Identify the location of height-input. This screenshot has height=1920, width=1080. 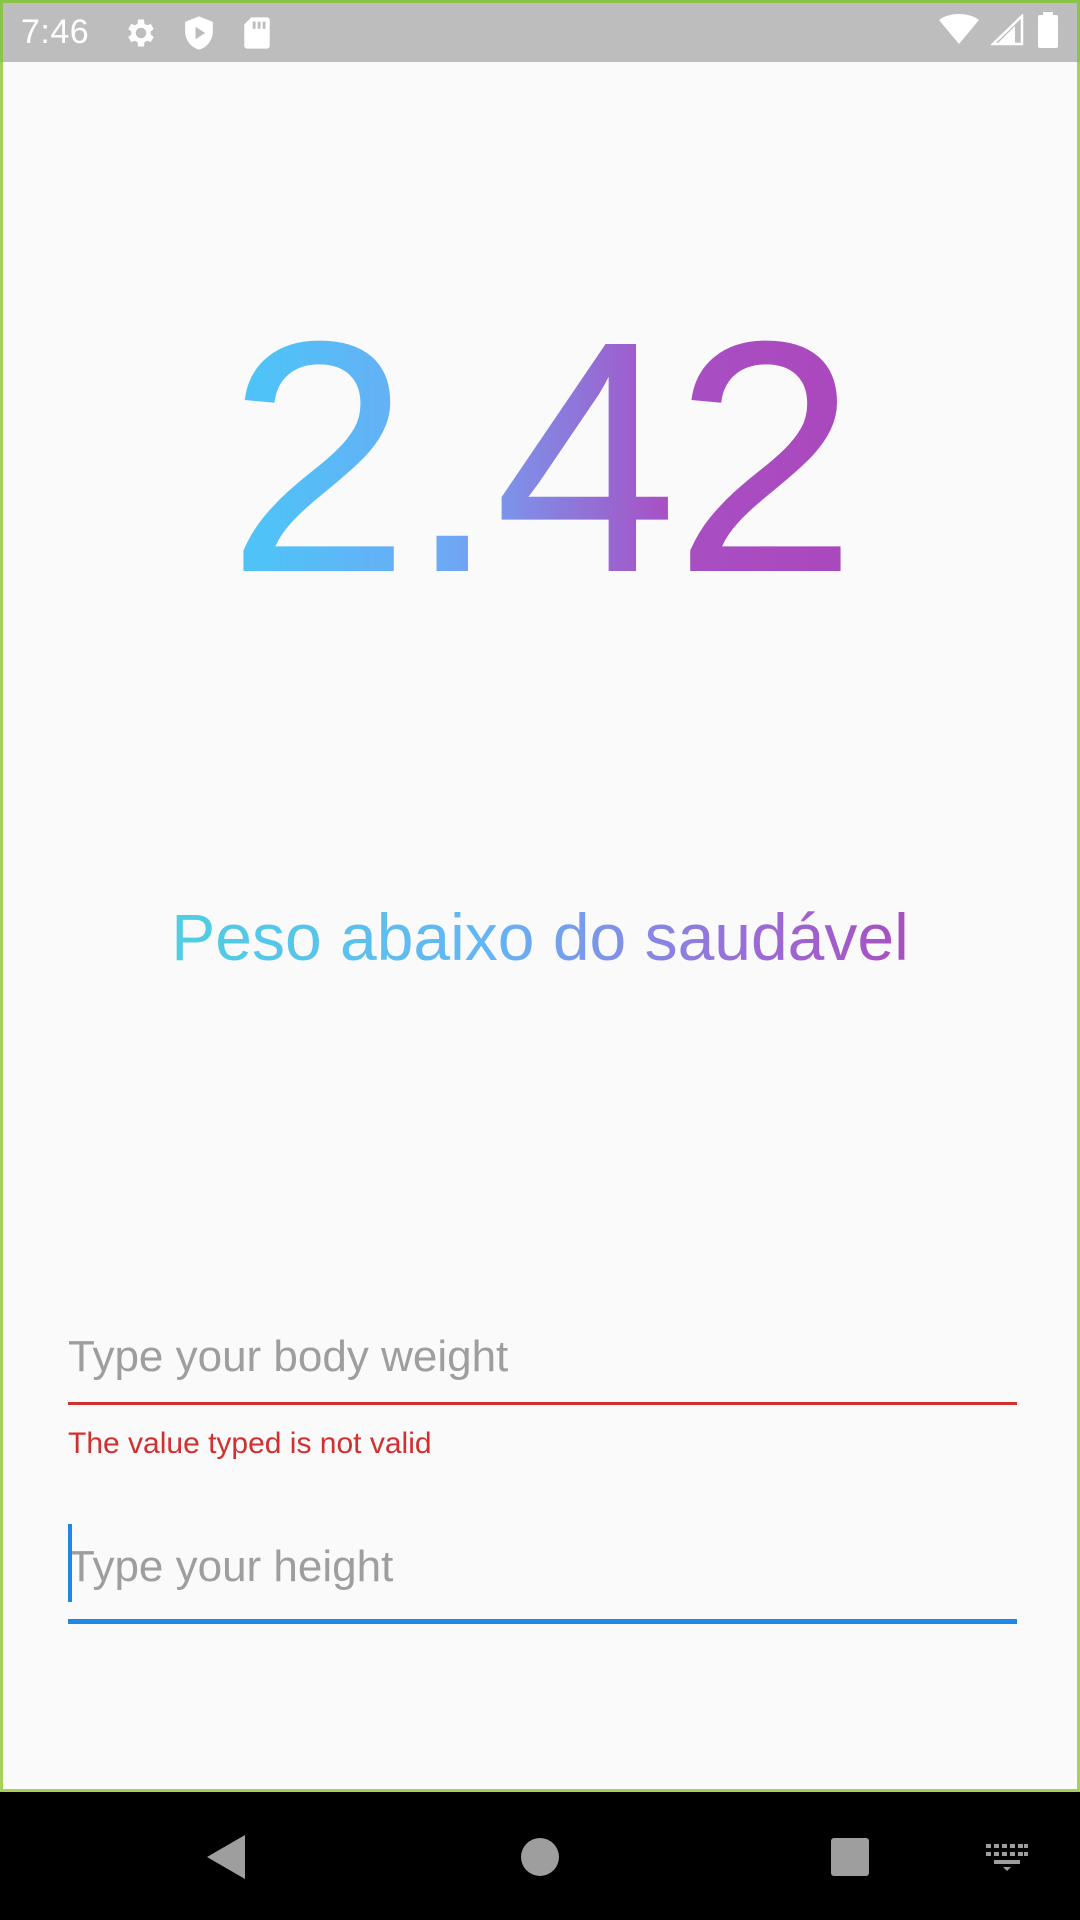
(542, 1567).